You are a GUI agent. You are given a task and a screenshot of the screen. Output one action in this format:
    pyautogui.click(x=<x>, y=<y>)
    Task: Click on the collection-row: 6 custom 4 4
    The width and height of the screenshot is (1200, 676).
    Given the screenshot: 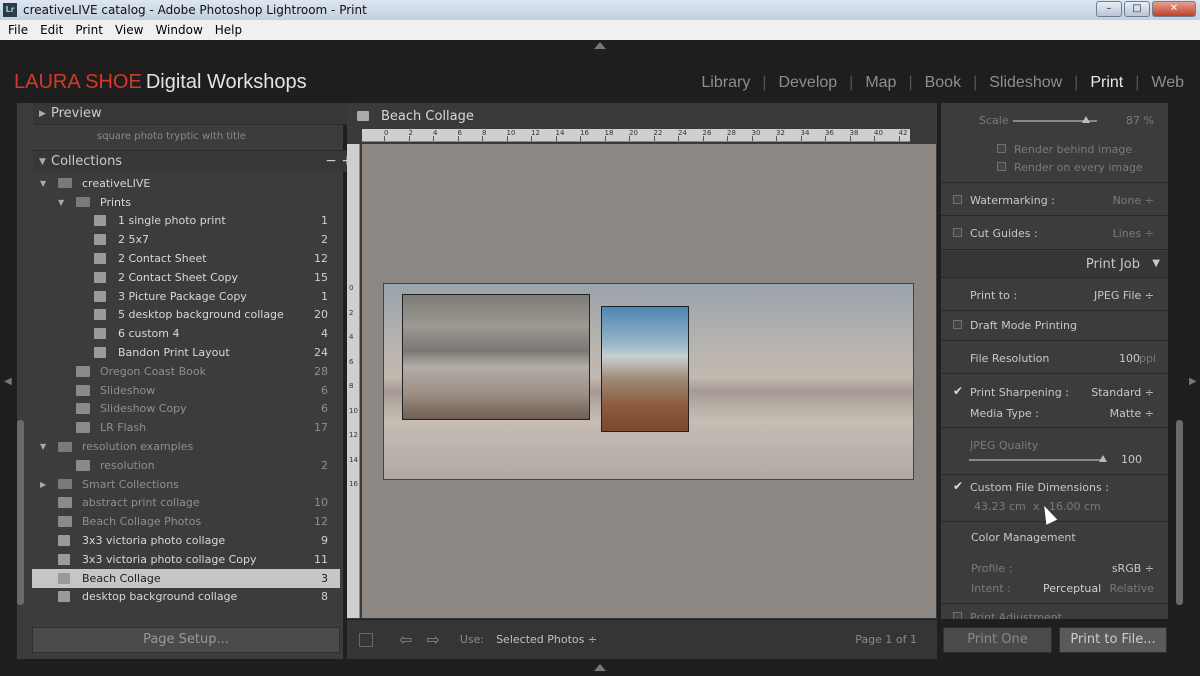 What is the action you would take?
    pyautogui.click(x=186, y=333)
    